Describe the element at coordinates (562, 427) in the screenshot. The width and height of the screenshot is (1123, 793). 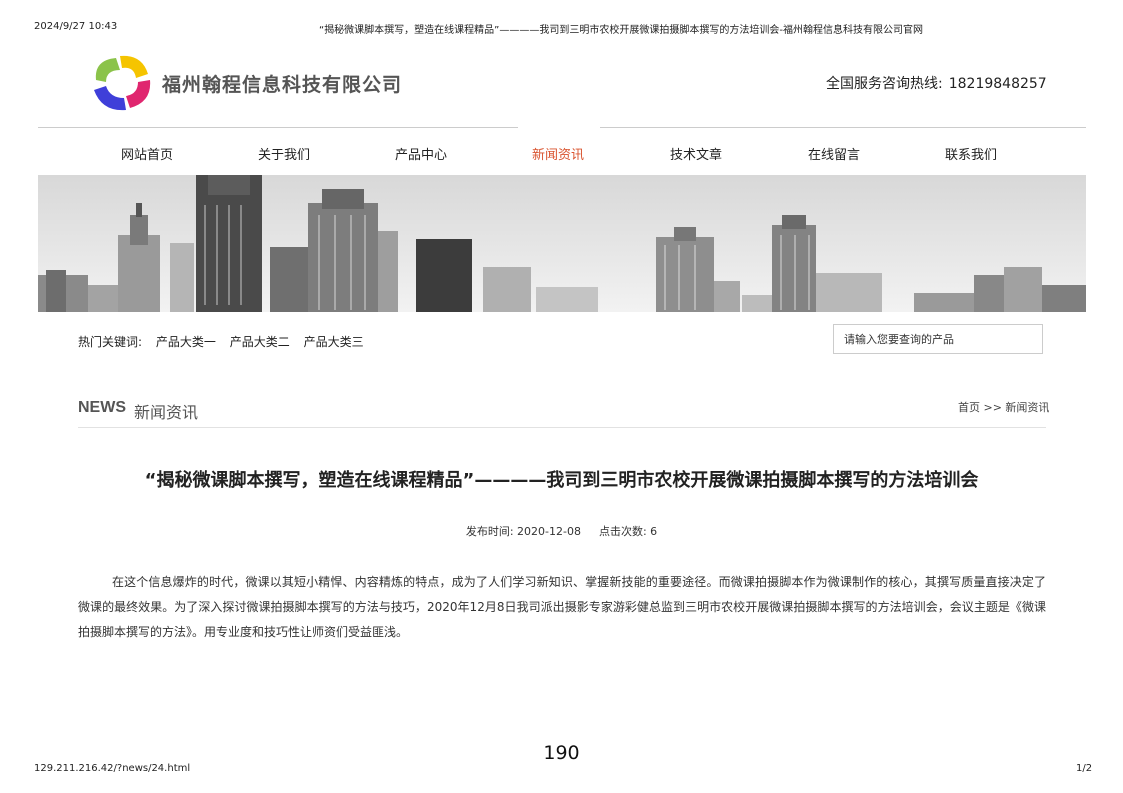
I see `section-divider` at that location.